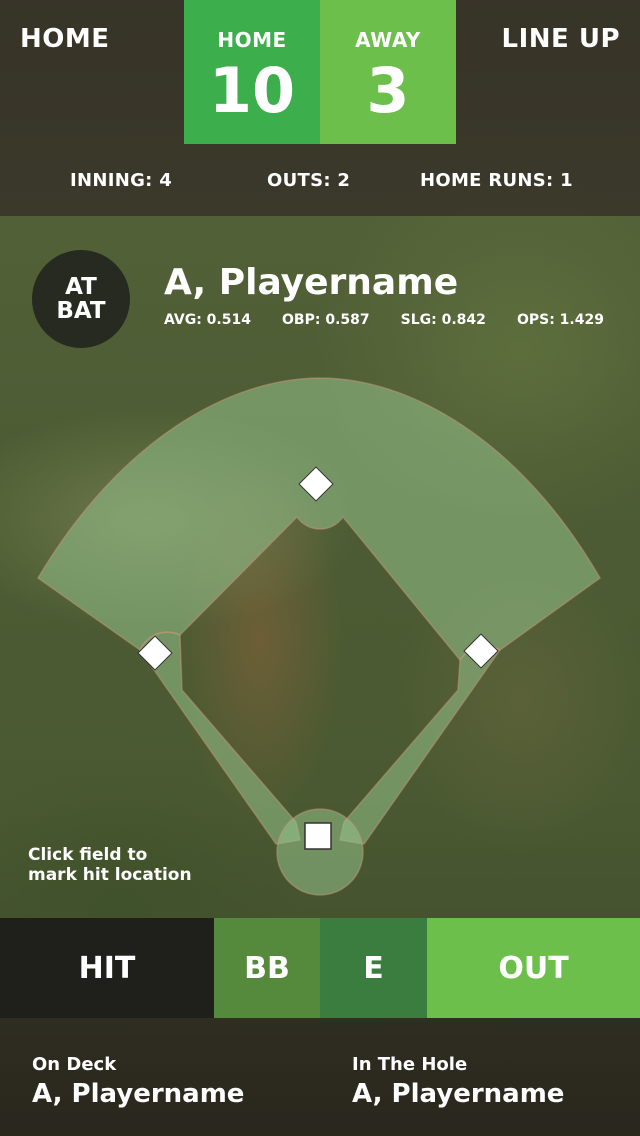  What do you see at coordinates (81, 311) in the screenshot?
I see `at-bat-badge-line2: BAT` at bounding box center [81, 311].